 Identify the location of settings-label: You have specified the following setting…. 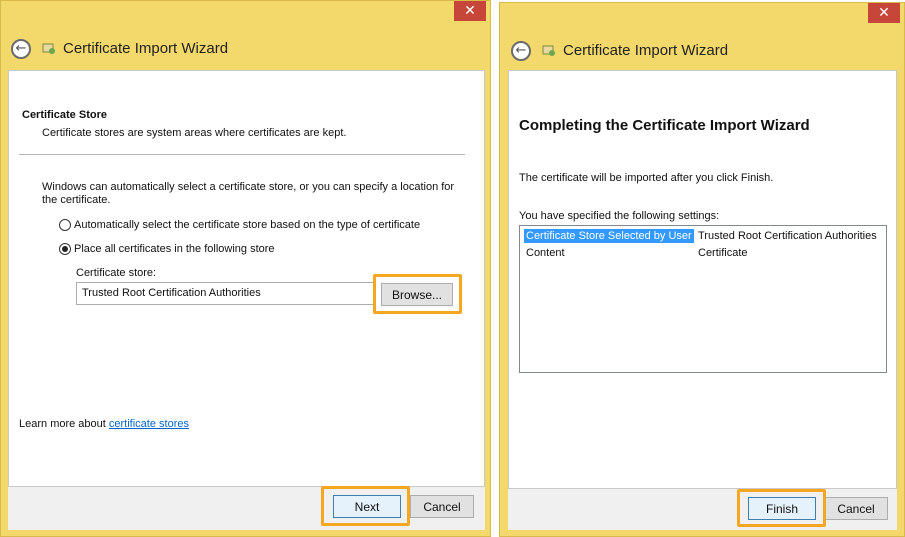
(619, 216).